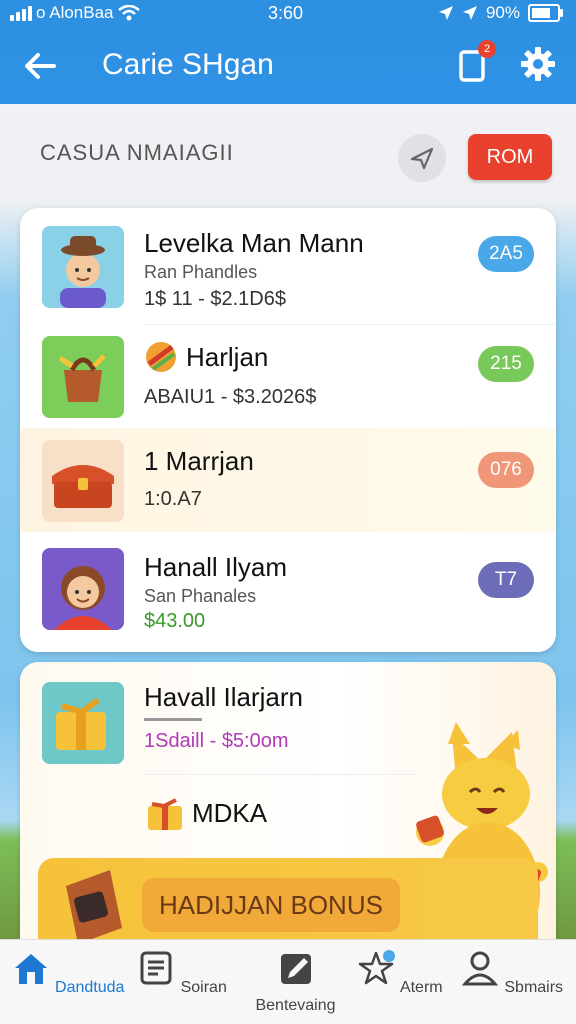 The height and width of the screenshot is (1024, 576). I want to click on status-bar: o AlonBaa 3:60 90%, so click(288, 14).